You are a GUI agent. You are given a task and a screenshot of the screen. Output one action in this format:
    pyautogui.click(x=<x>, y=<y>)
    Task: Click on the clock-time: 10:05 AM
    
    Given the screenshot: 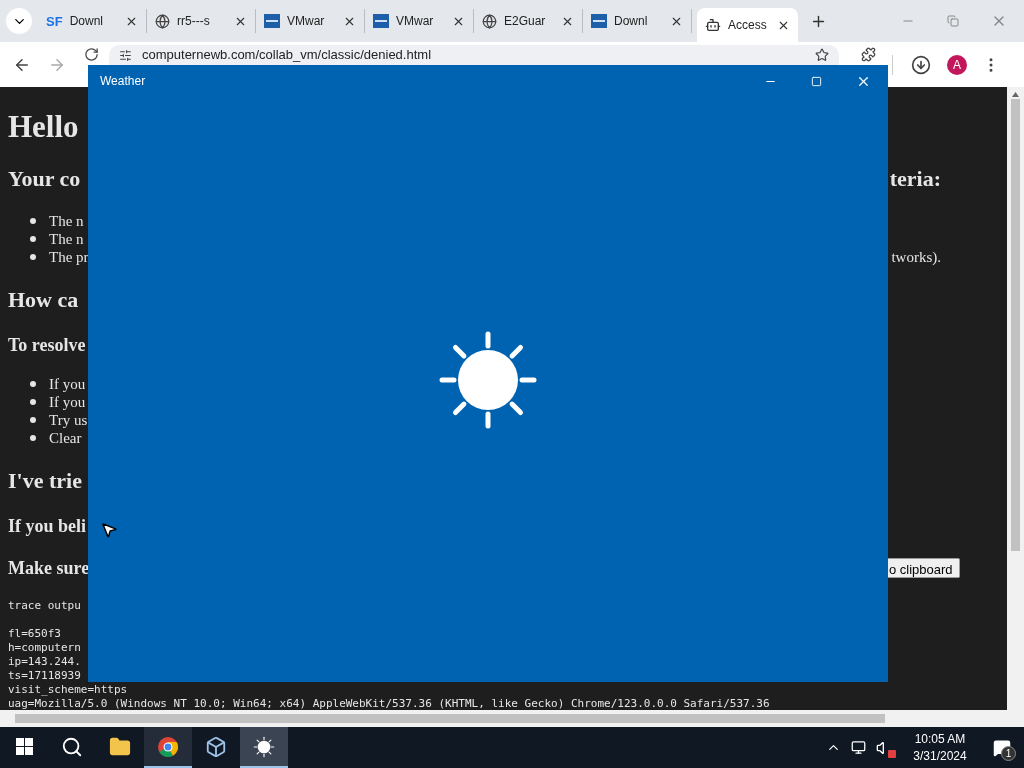 What is the action you would take?
    pyautogui.click(x=940, y=739)
    